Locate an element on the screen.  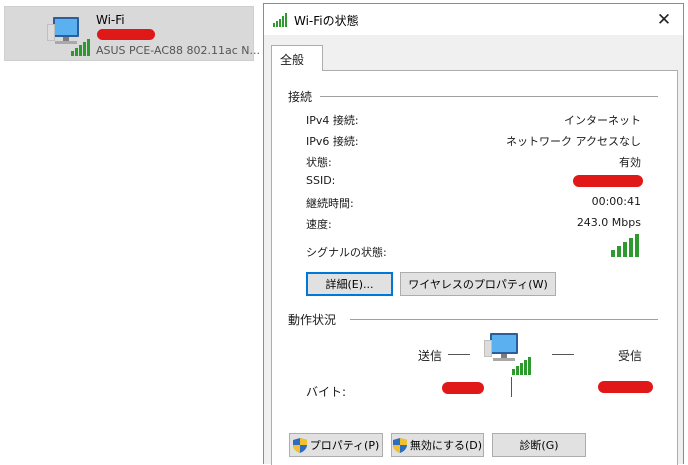
redacted-received-bytes is located at coordinates (625, 387).